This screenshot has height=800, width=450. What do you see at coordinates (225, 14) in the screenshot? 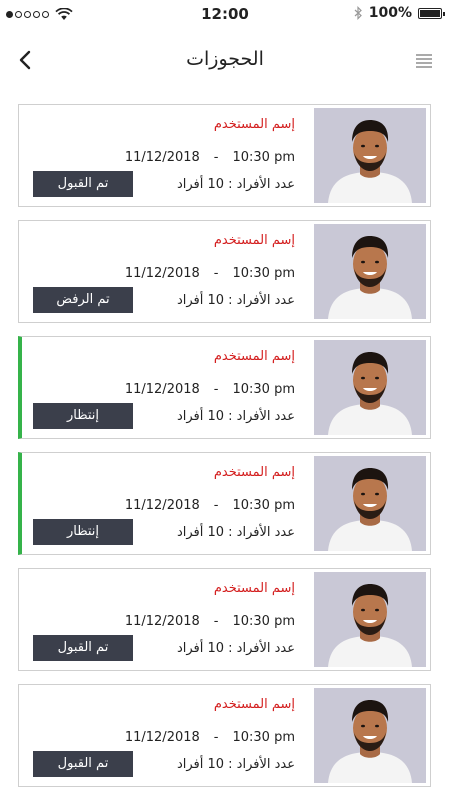
I see `status-bar: 12:00 100%` at bounding box center [225, 14].